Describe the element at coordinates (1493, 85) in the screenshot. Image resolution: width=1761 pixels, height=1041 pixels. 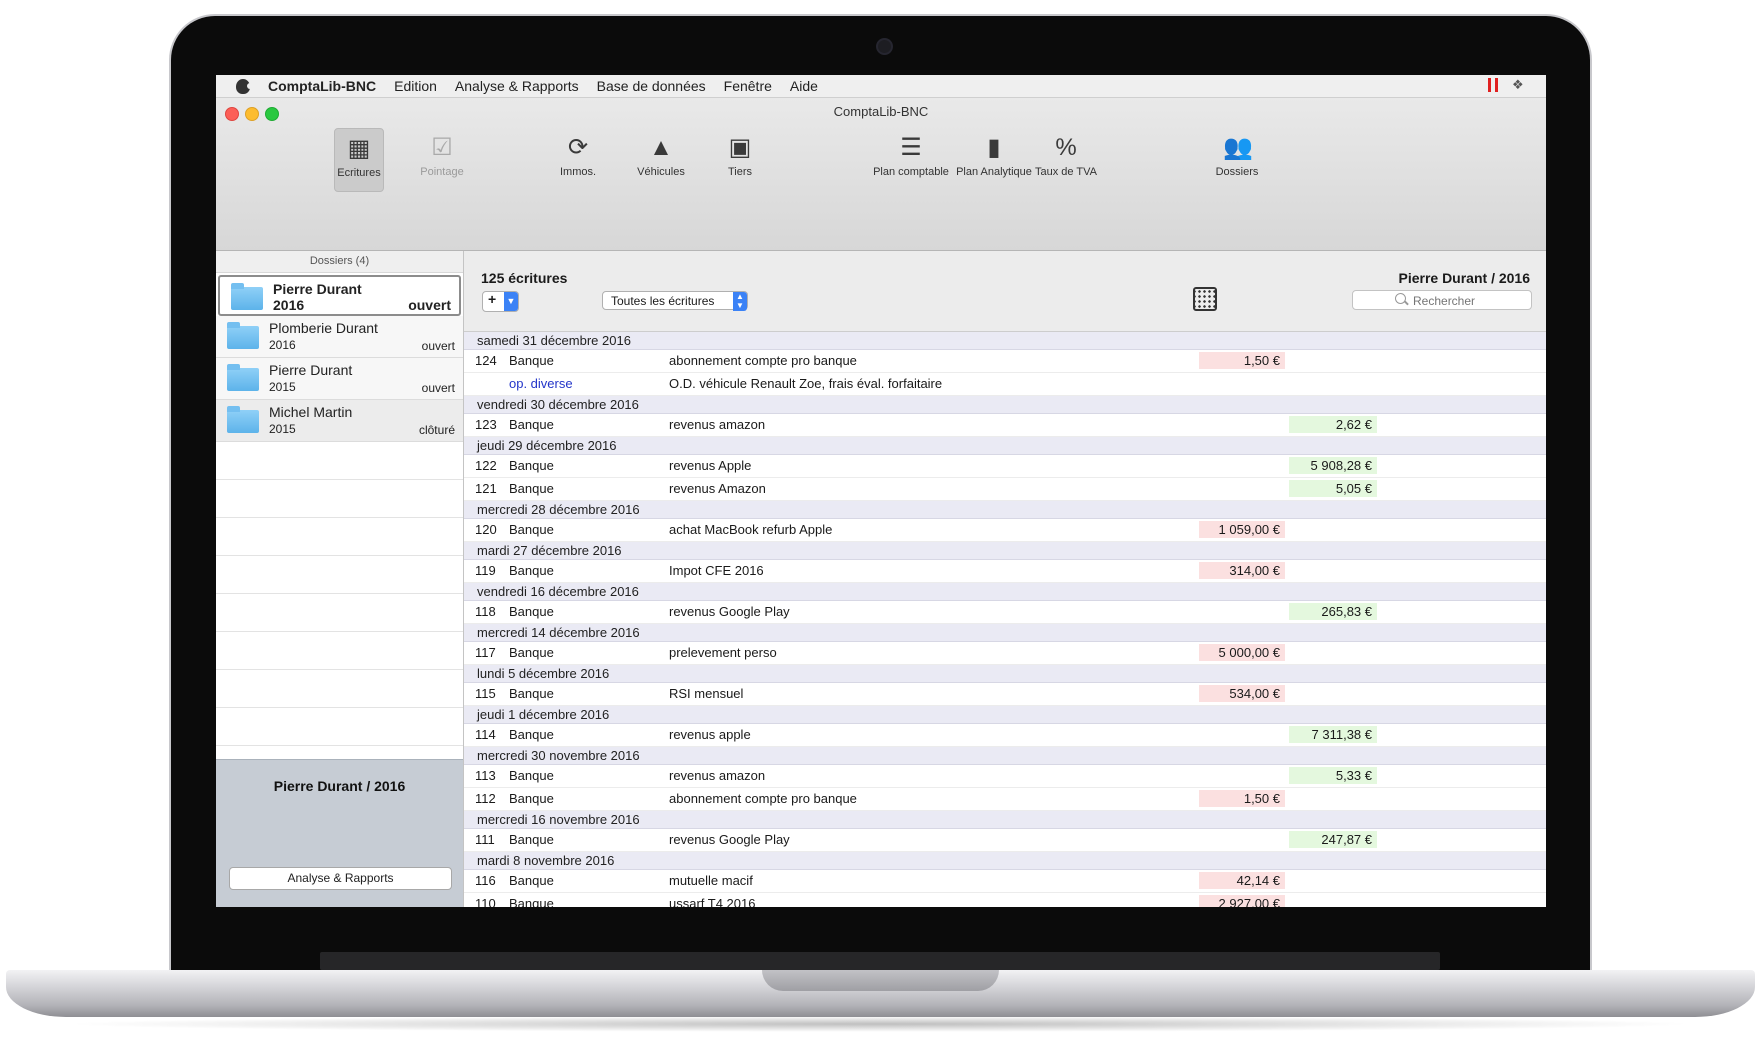
I see `pause-icon` at that location.